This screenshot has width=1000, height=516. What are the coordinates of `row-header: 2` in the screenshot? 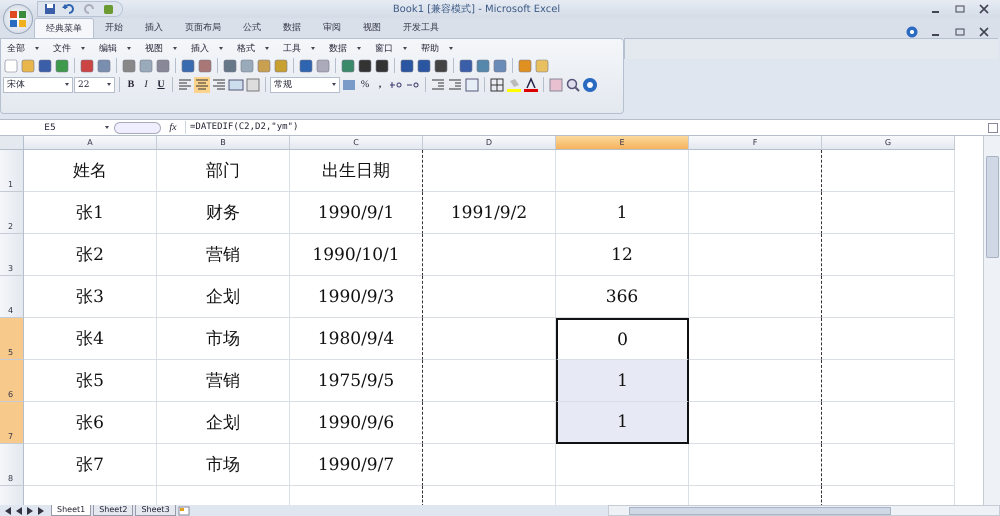 It's located at (12, 213).